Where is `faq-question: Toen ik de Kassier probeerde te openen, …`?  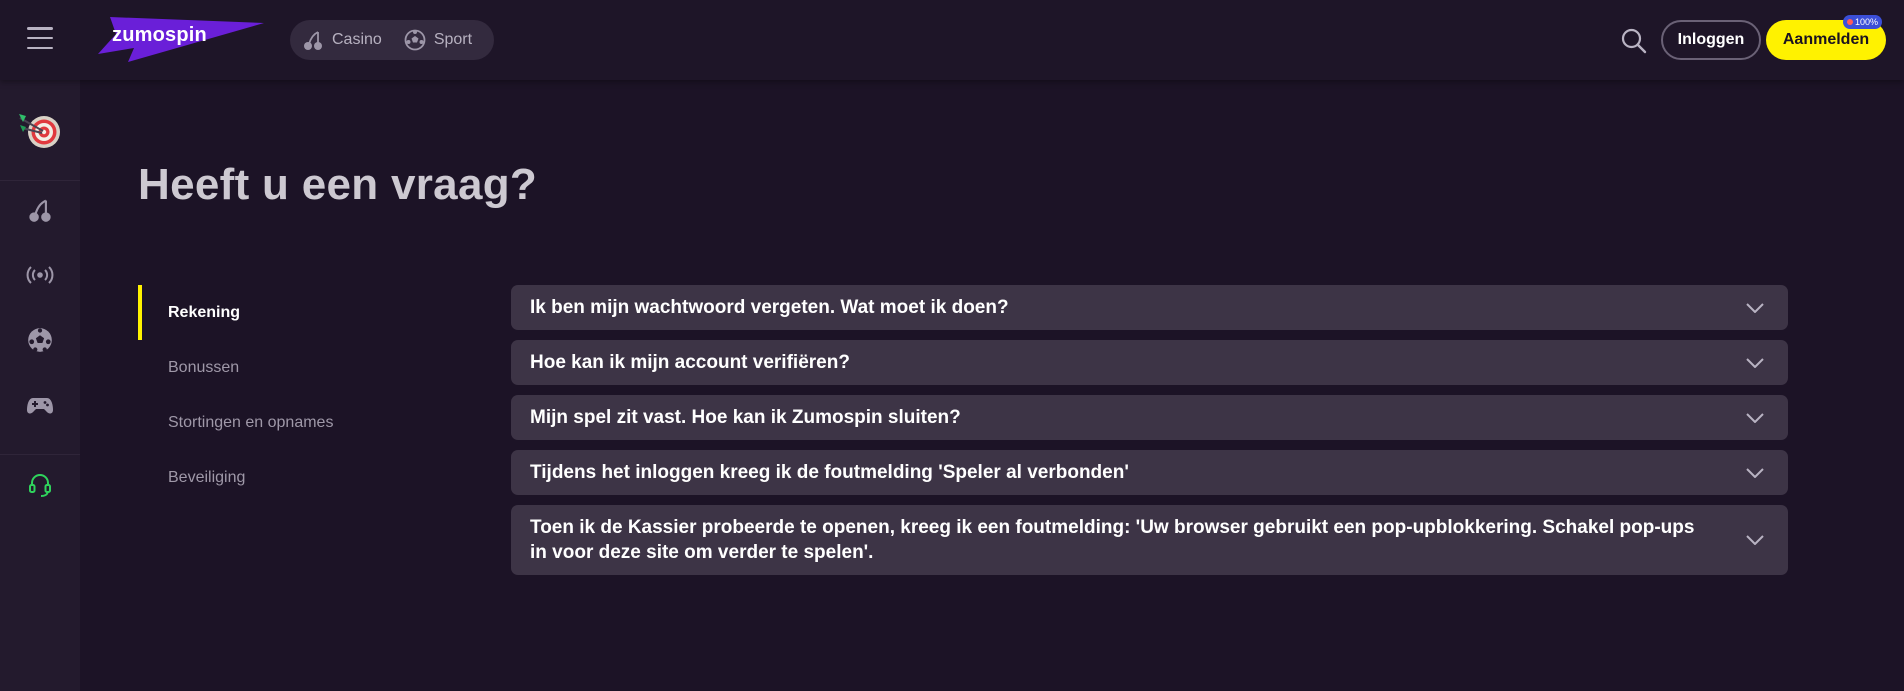
faq-question: Toen ik de Kassier probeerde te openen, … is located at coordinates (1112, 540).